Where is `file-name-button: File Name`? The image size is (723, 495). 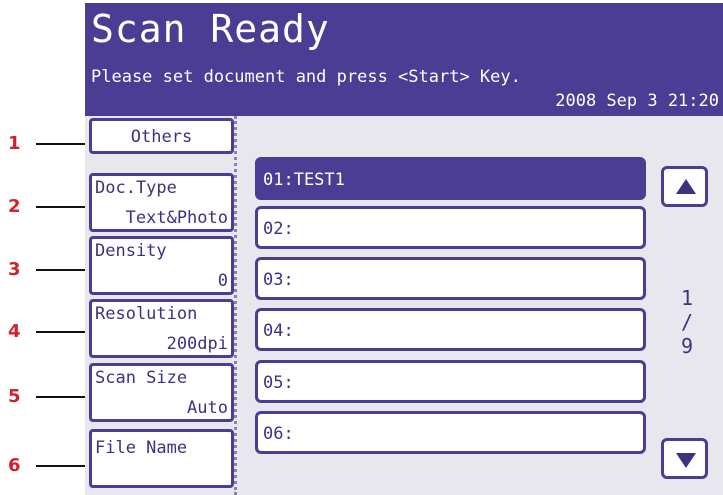 file-name-button: File Name is located at coordinates (161, 458).